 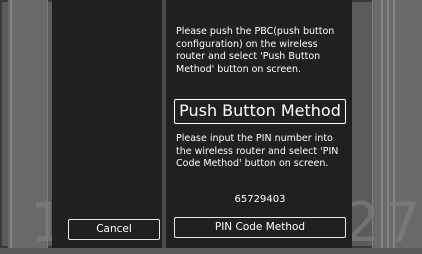 What do you see at coordinates (403, 222) in the screenshot?
I see `background-number-right-b: 7` at bounding box center [403, 222].